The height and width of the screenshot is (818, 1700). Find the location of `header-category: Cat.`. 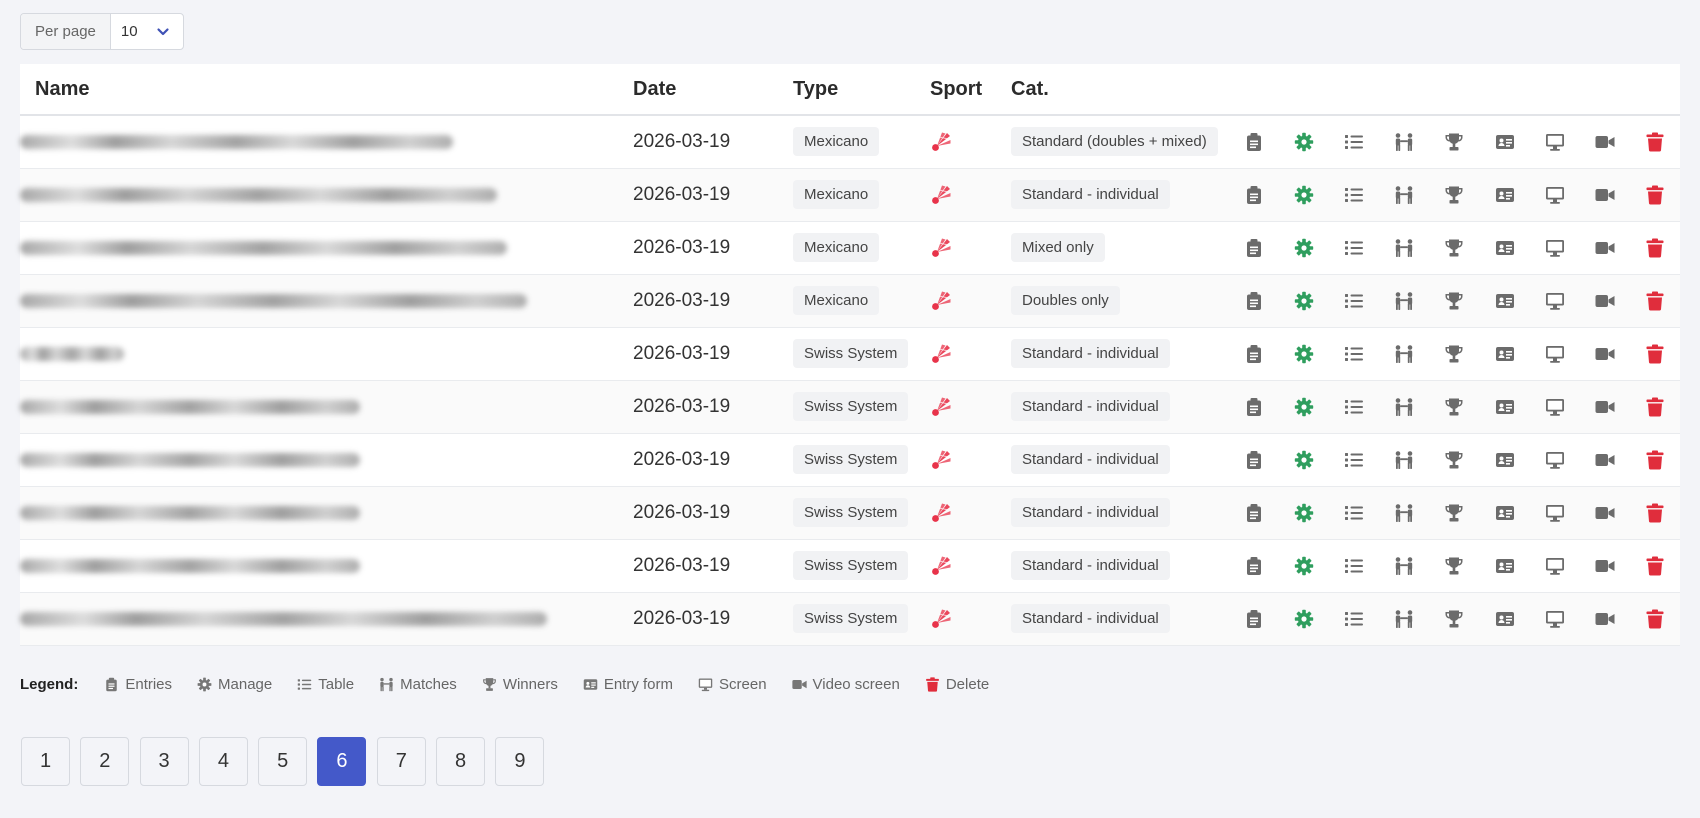

header-category: Cat. is located at coordinates (1120, 90).